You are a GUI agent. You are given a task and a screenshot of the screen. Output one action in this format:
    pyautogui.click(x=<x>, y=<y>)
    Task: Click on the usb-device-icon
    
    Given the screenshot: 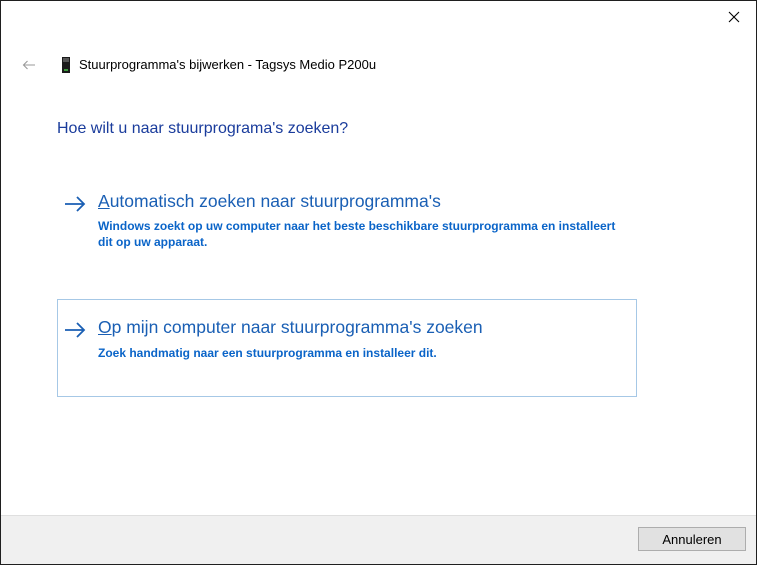 What is the action you would take?
    pyautogui.click(x=66, y=65)
    